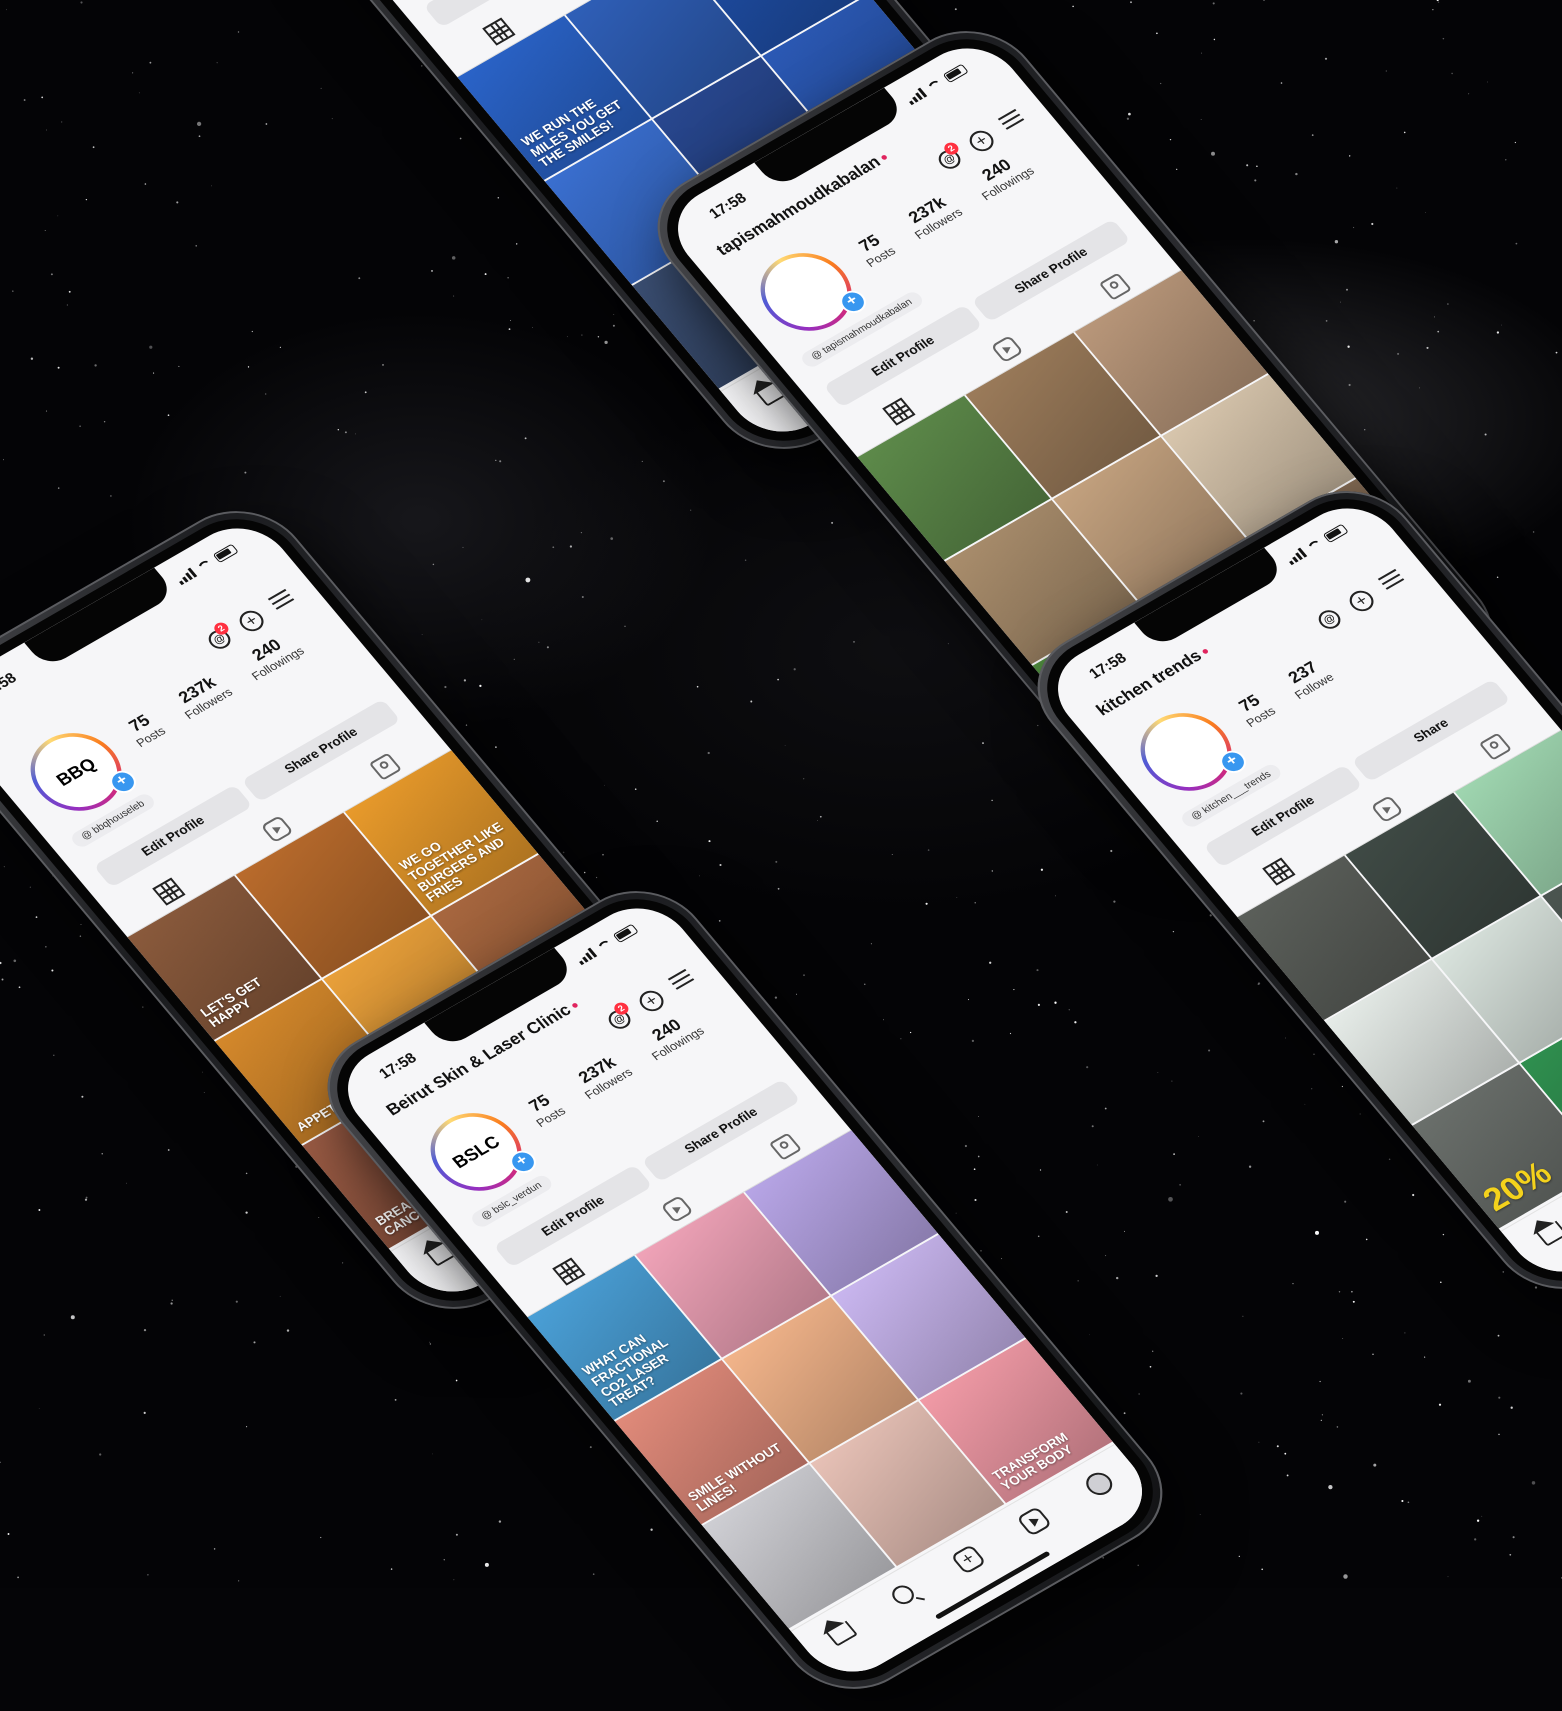 This screenshot has width=1562, height=1711. Describe the element at coordinates (1034, 1521) in the screenshot. I see `reels-icon` at that location.